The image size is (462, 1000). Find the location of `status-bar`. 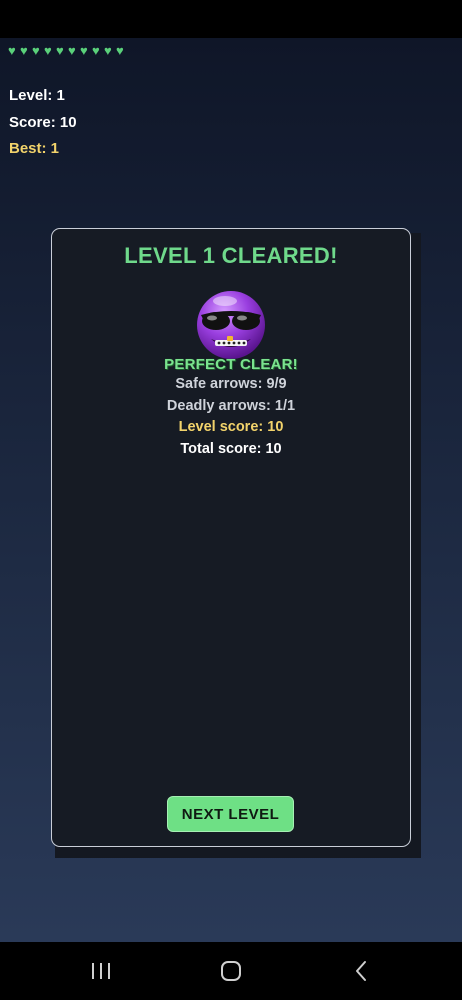

status-bar is located at coordinates (231, 19).